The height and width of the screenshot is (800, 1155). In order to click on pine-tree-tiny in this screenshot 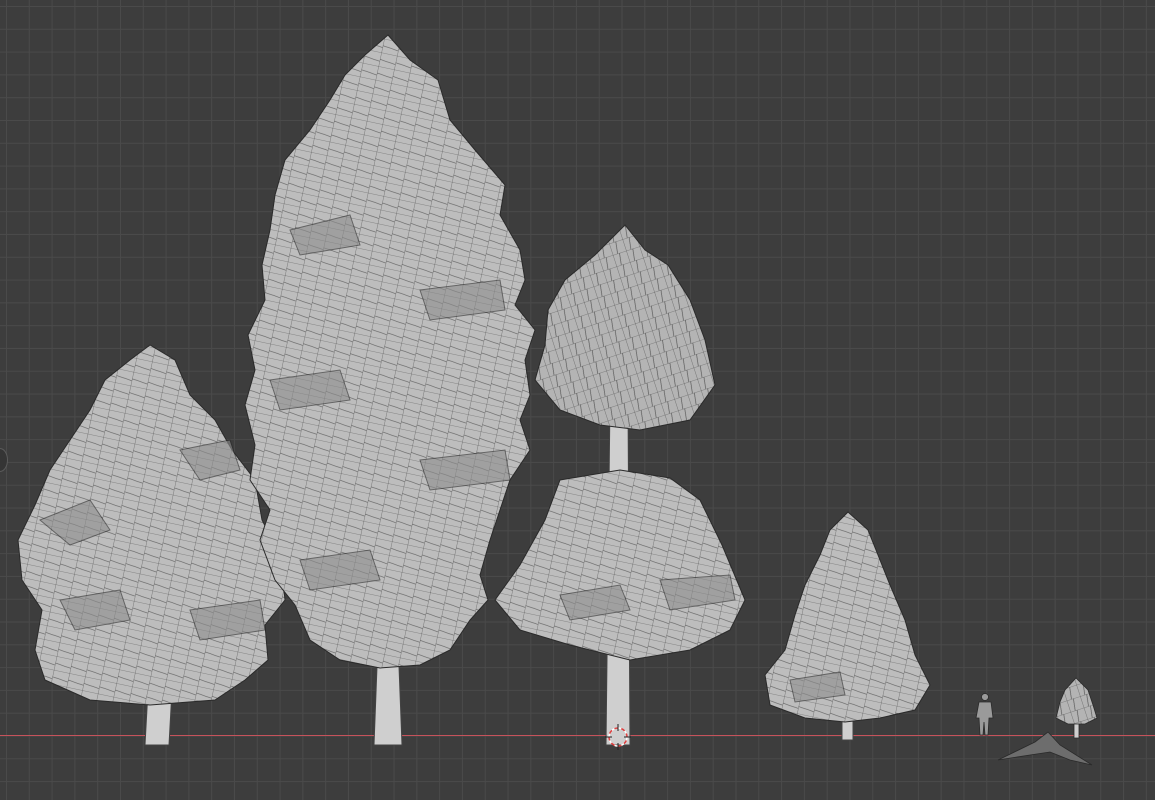, I will do `click(1076, 708)`.